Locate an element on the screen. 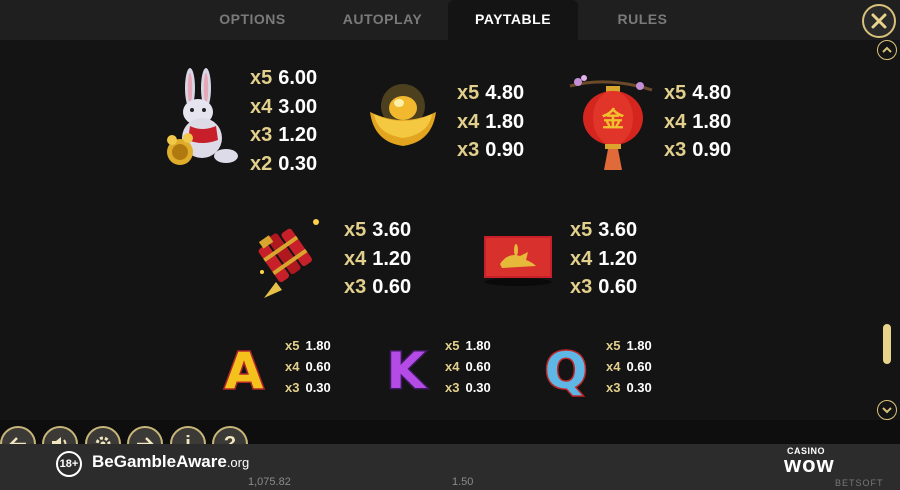  letter-q-glyph: Q is located at coordinates (566, 370).